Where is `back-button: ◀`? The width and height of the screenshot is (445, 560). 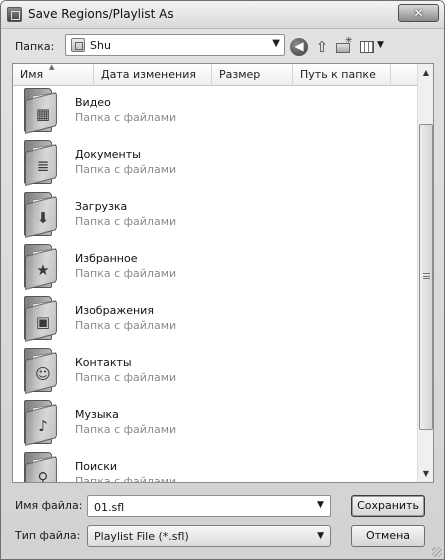
back-button: ◀ is located at coordinates (299, 47).